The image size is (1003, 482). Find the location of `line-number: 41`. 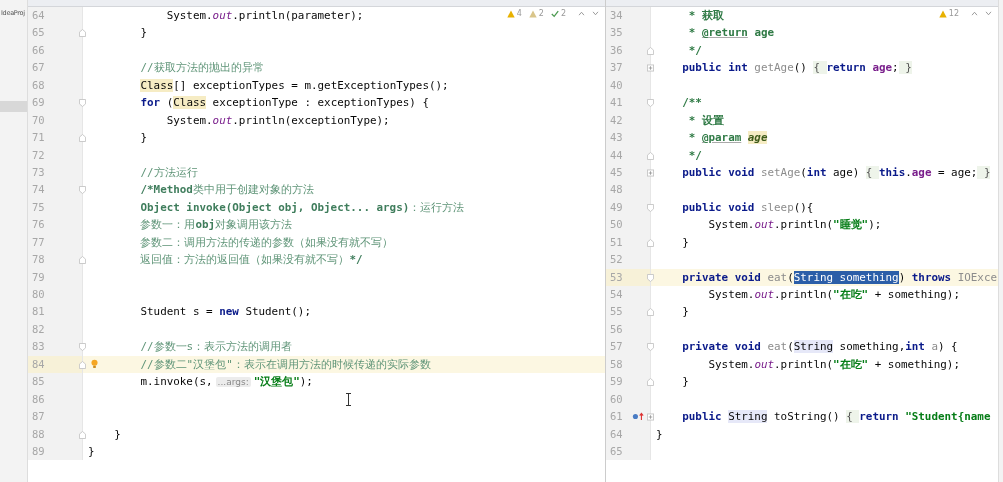

line-number: 41 is located at coordinates (616, 102).